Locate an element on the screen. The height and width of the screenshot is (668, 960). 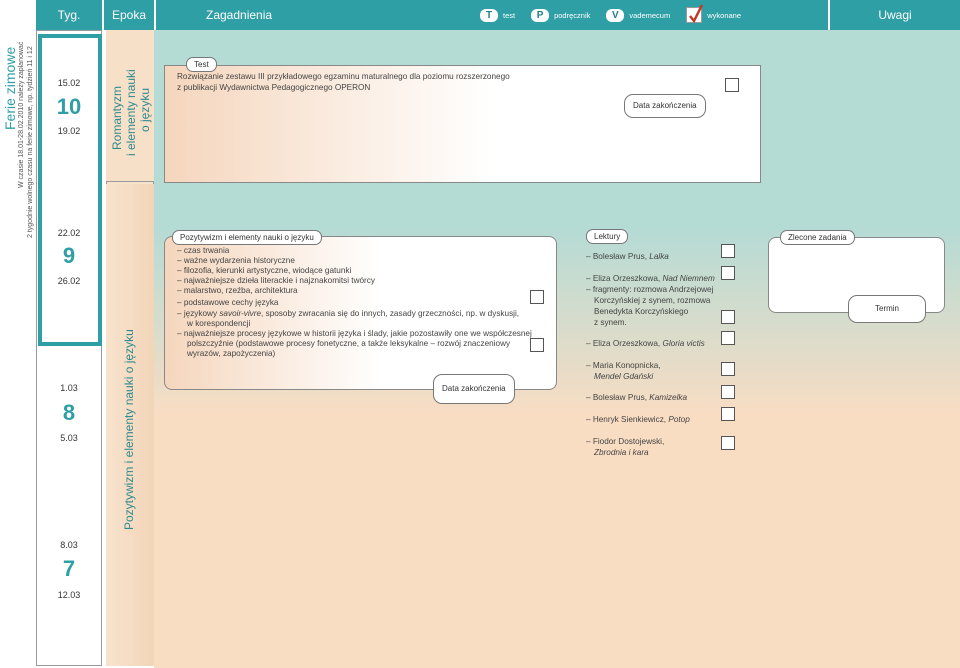
lektura-2-sub-4: z synem. is located at coordinates (610, 322).